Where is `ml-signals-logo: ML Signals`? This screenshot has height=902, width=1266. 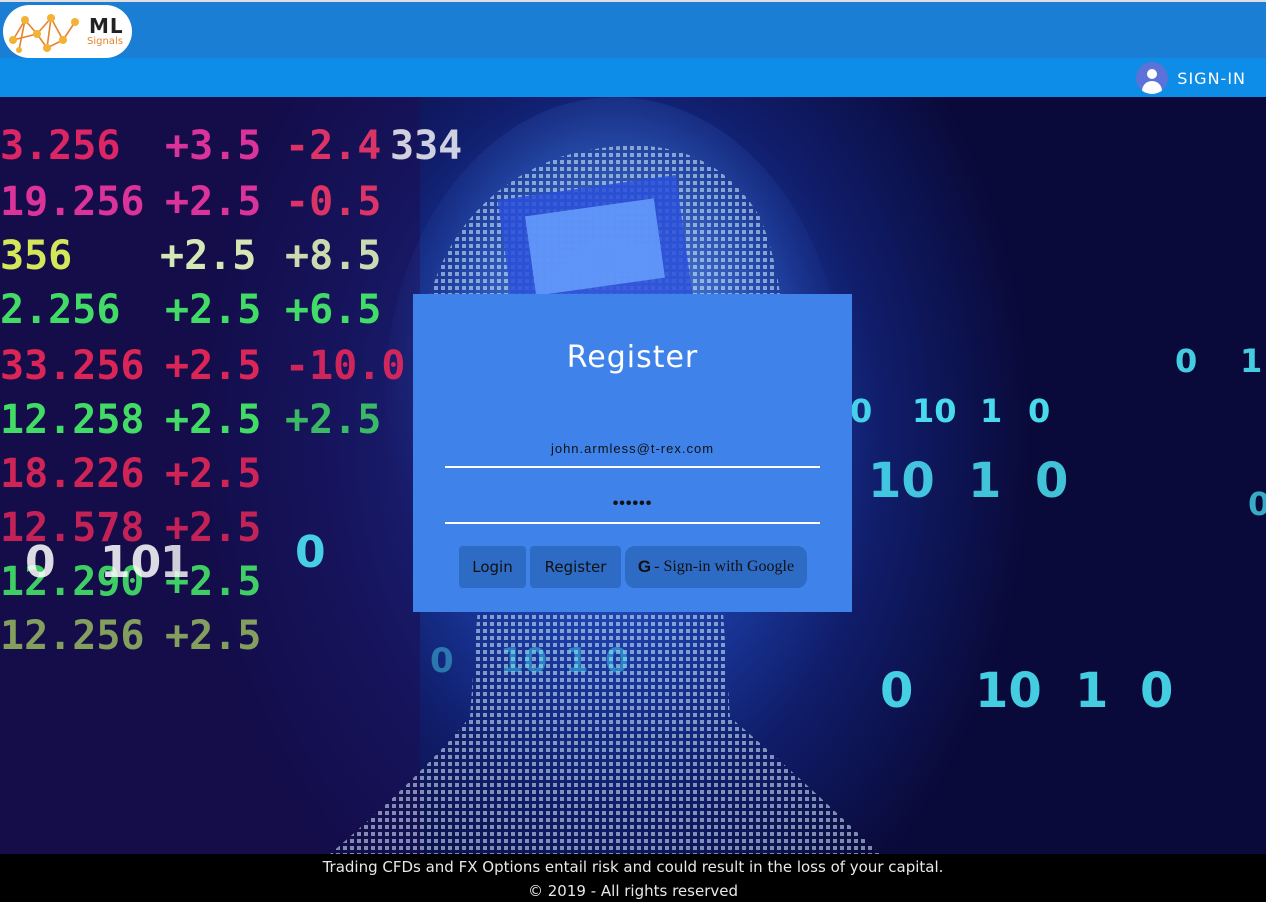
ml-signals-logo: ML Signals is located at coordinates (67, 31).